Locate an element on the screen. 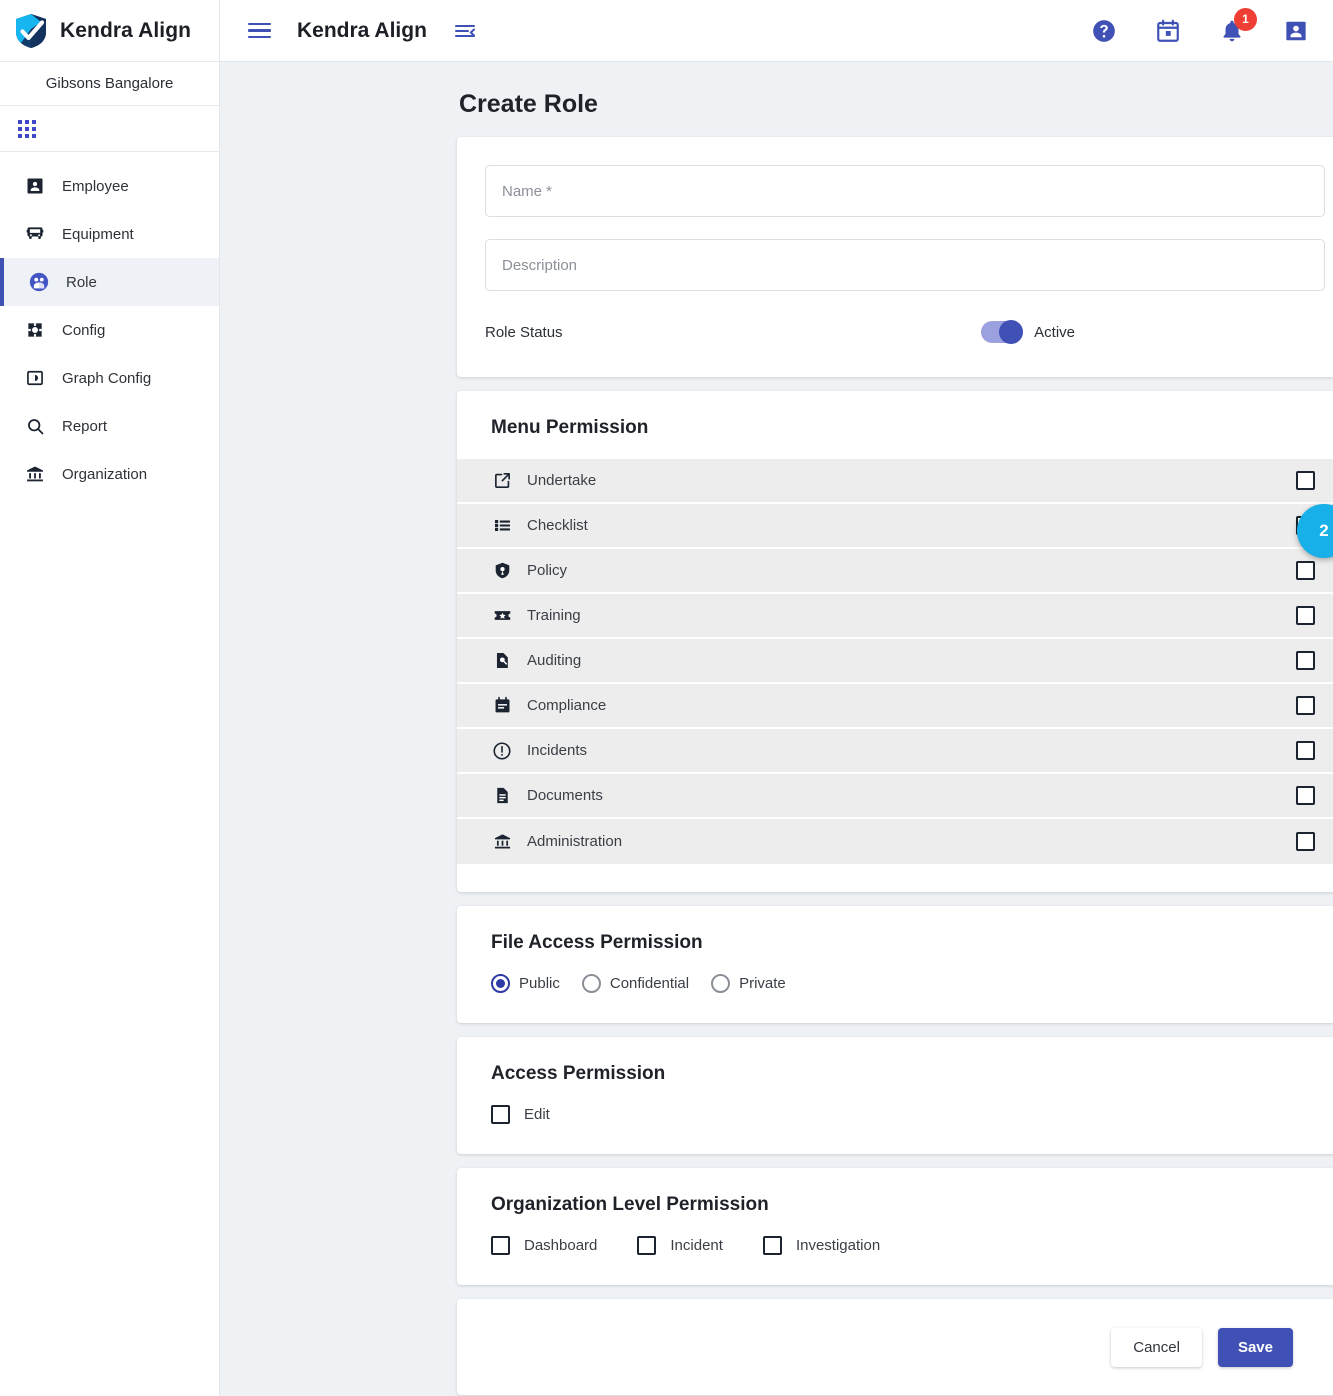  sidebar-item-label: Config is located at coordinates (84, 330).